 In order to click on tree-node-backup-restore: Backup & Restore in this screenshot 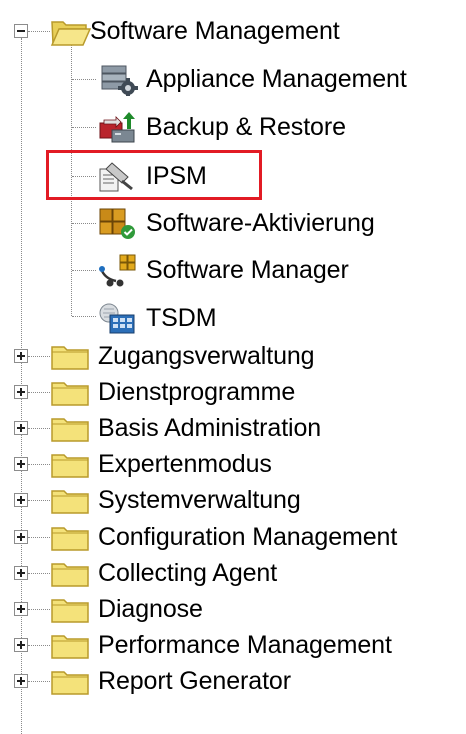, I will do `click(221, 127)`.